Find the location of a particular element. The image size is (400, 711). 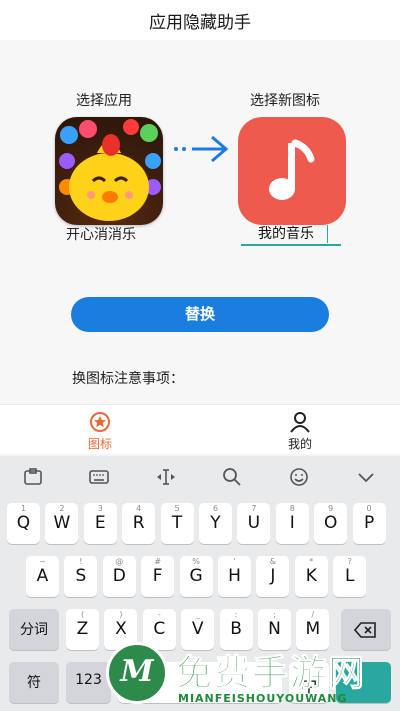

key-hint: 3 is located at coordinates (100, 508).